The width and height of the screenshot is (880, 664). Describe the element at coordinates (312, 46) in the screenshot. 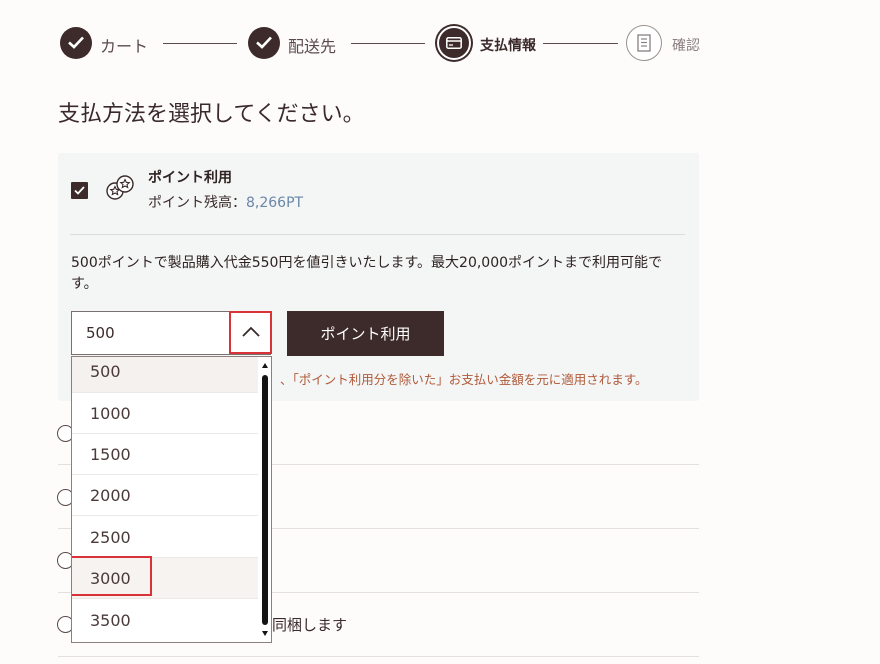

I see `step-2-label: 配送先` at that location.